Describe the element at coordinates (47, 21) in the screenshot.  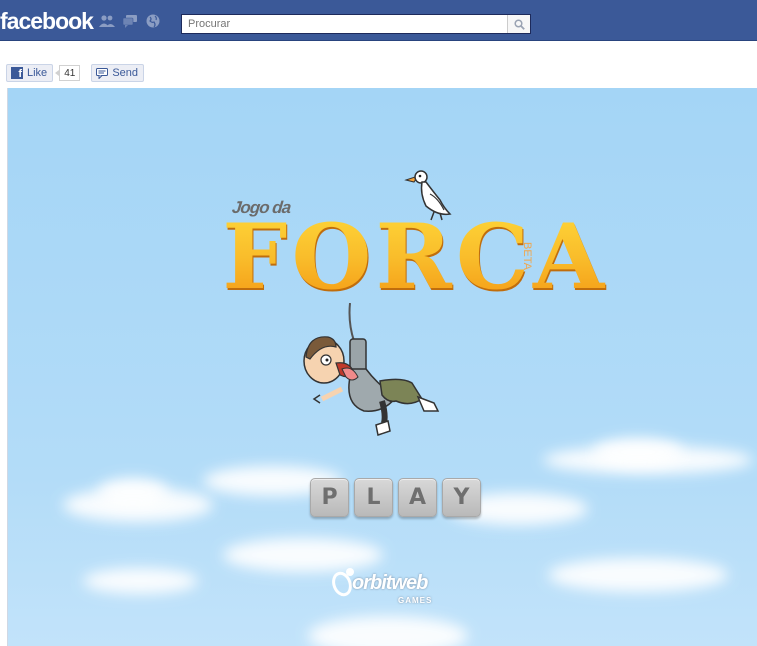
I see `facebook-logo: facebook` at that location.